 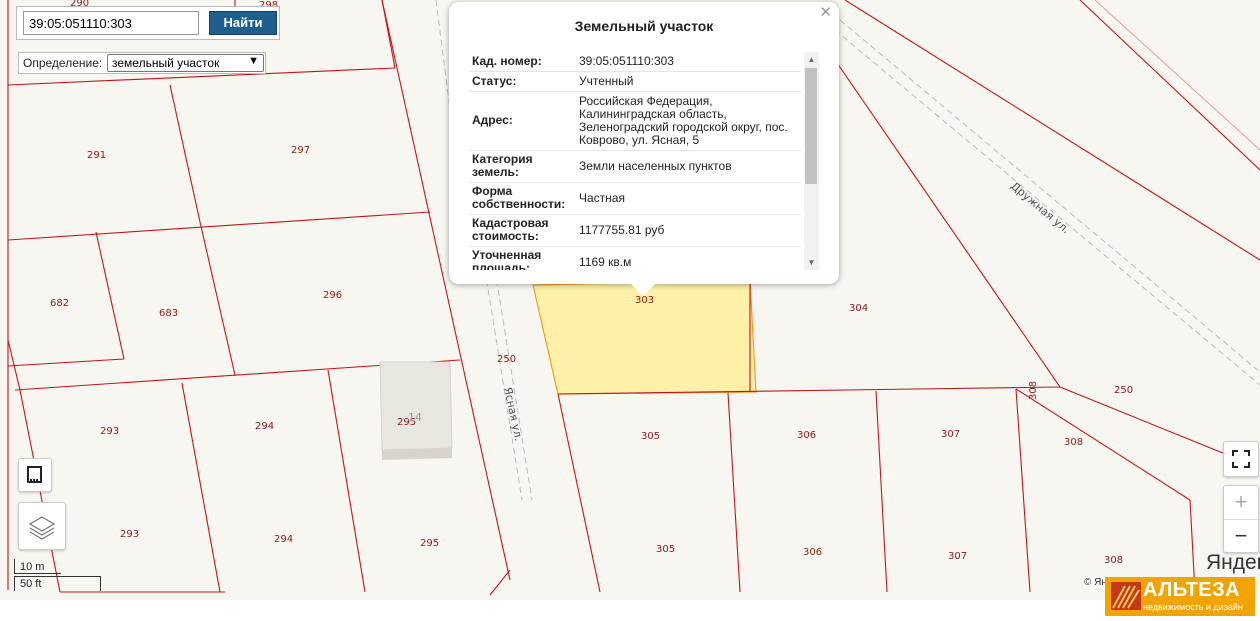 I want to click on map-copyright: © Ян, so click(x=1095, y=582).